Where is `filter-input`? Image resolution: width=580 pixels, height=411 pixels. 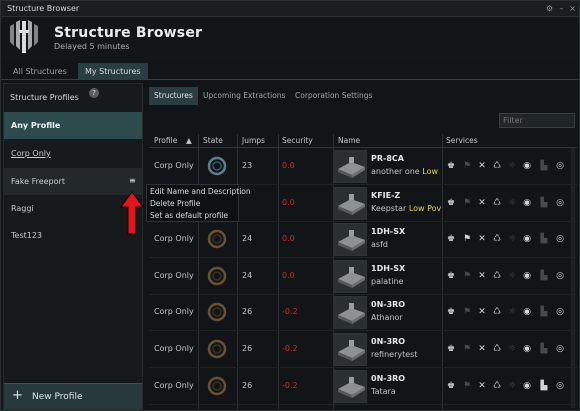
filter-input is located at coordinates (537, 120).